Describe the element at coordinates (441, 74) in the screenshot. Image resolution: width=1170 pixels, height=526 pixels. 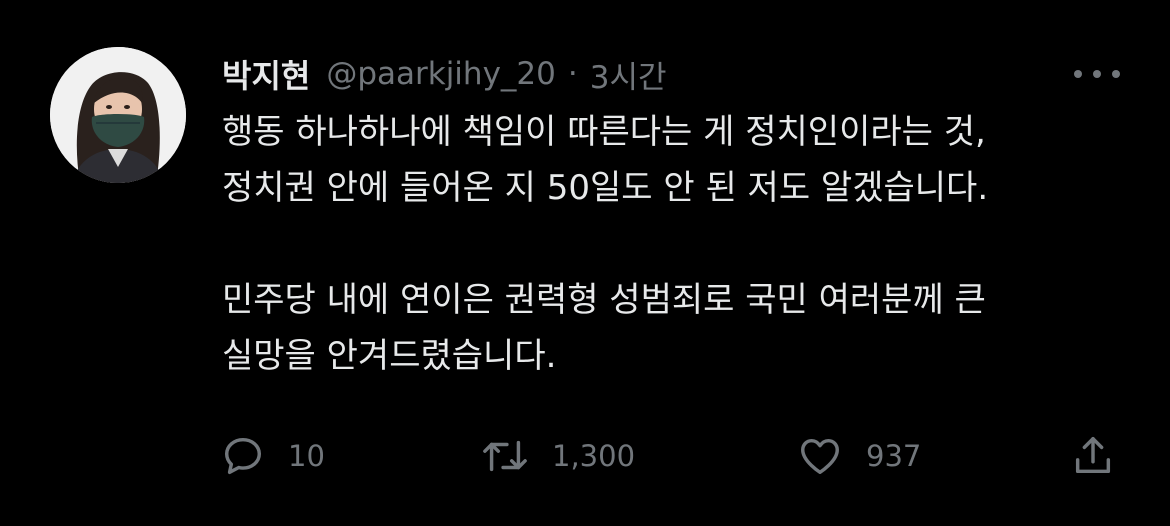
I see `user-handle: @paarkjihy_20` at that location.